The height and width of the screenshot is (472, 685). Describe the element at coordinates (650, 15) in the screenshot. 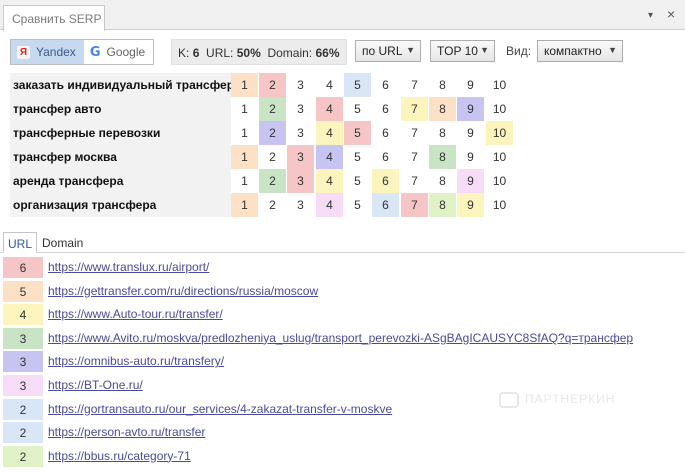

I see `chevron-down-icon: ▾` at that location.